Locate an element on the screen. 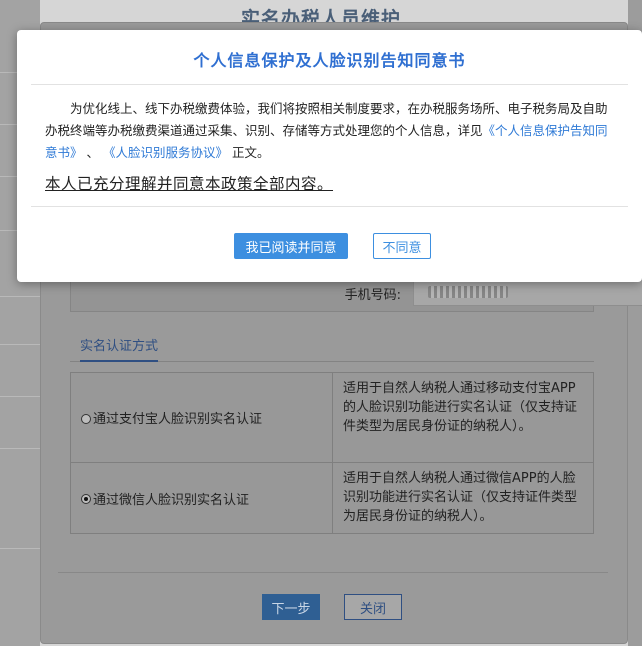 The image size is (642, 646). radio-wechat is located at coordinates (86, 499).